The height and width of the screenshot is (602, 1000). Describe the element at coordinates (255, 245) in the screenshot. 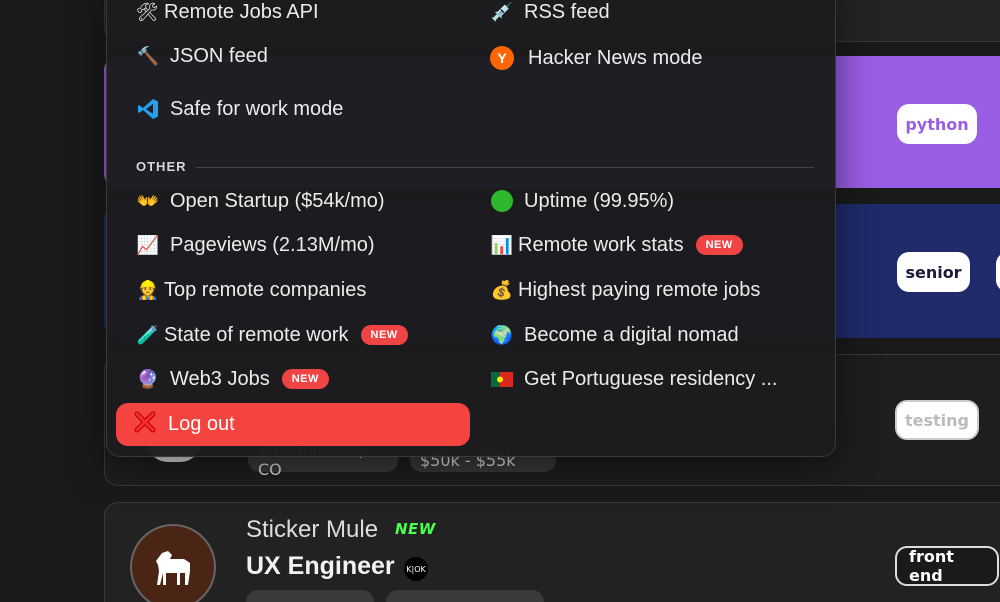

I see `menu-item-pageviews: 📈 Pageviews (2.13M/mo)` at that location.